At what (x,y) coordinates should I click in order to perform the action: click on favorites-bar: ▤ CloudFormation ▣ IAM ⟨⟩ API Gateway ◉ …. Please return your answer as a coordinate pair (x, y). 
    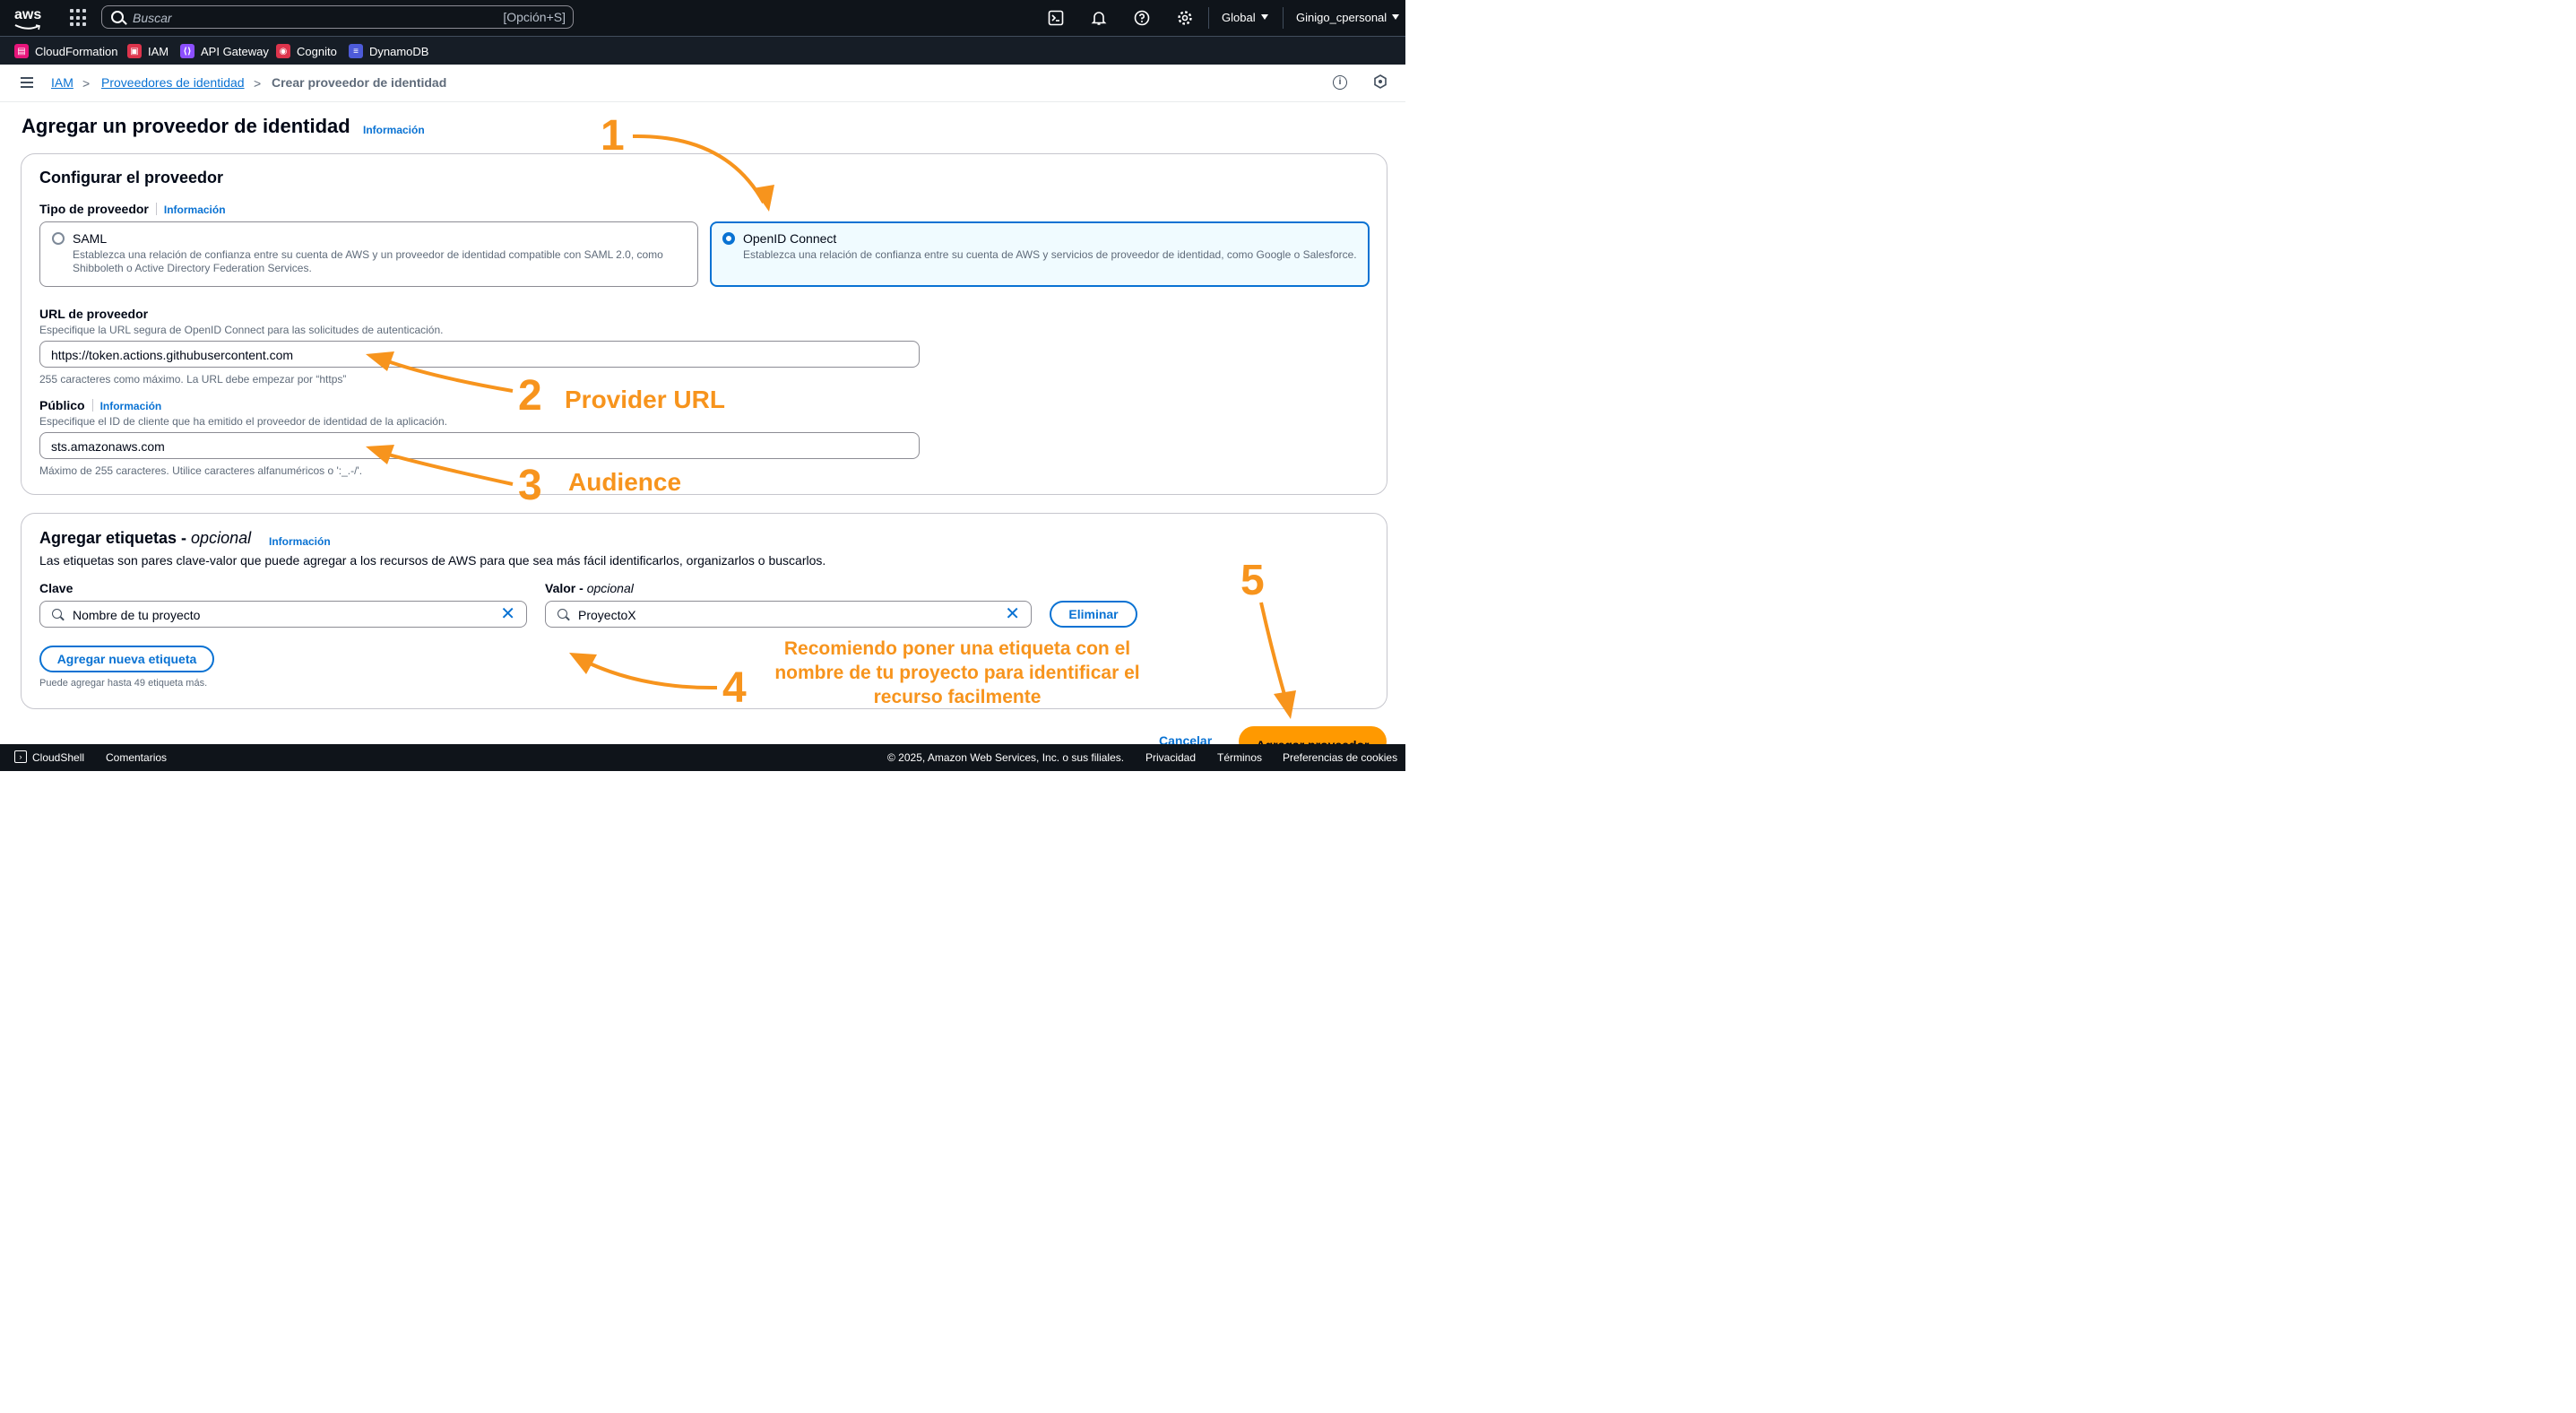
    Looking at the image, I should click on (702, 50).